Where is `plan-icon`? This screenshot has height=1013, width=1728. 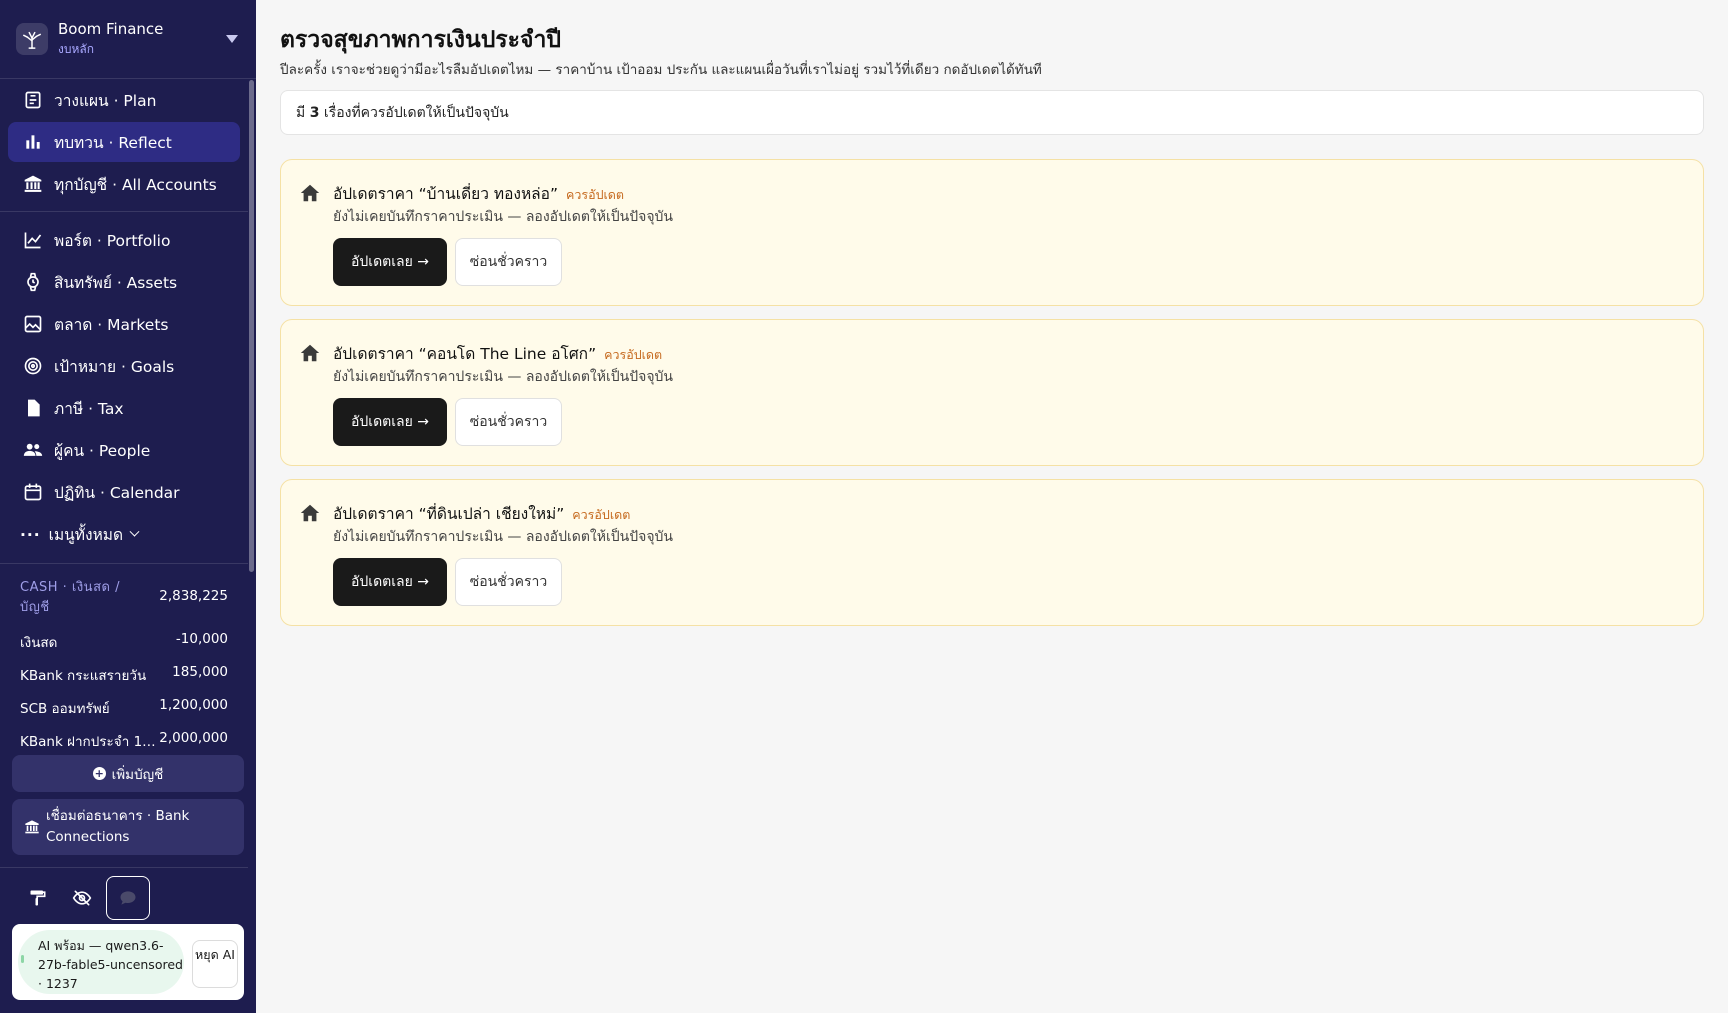 plan-icon is located at coordinates (33, 100).